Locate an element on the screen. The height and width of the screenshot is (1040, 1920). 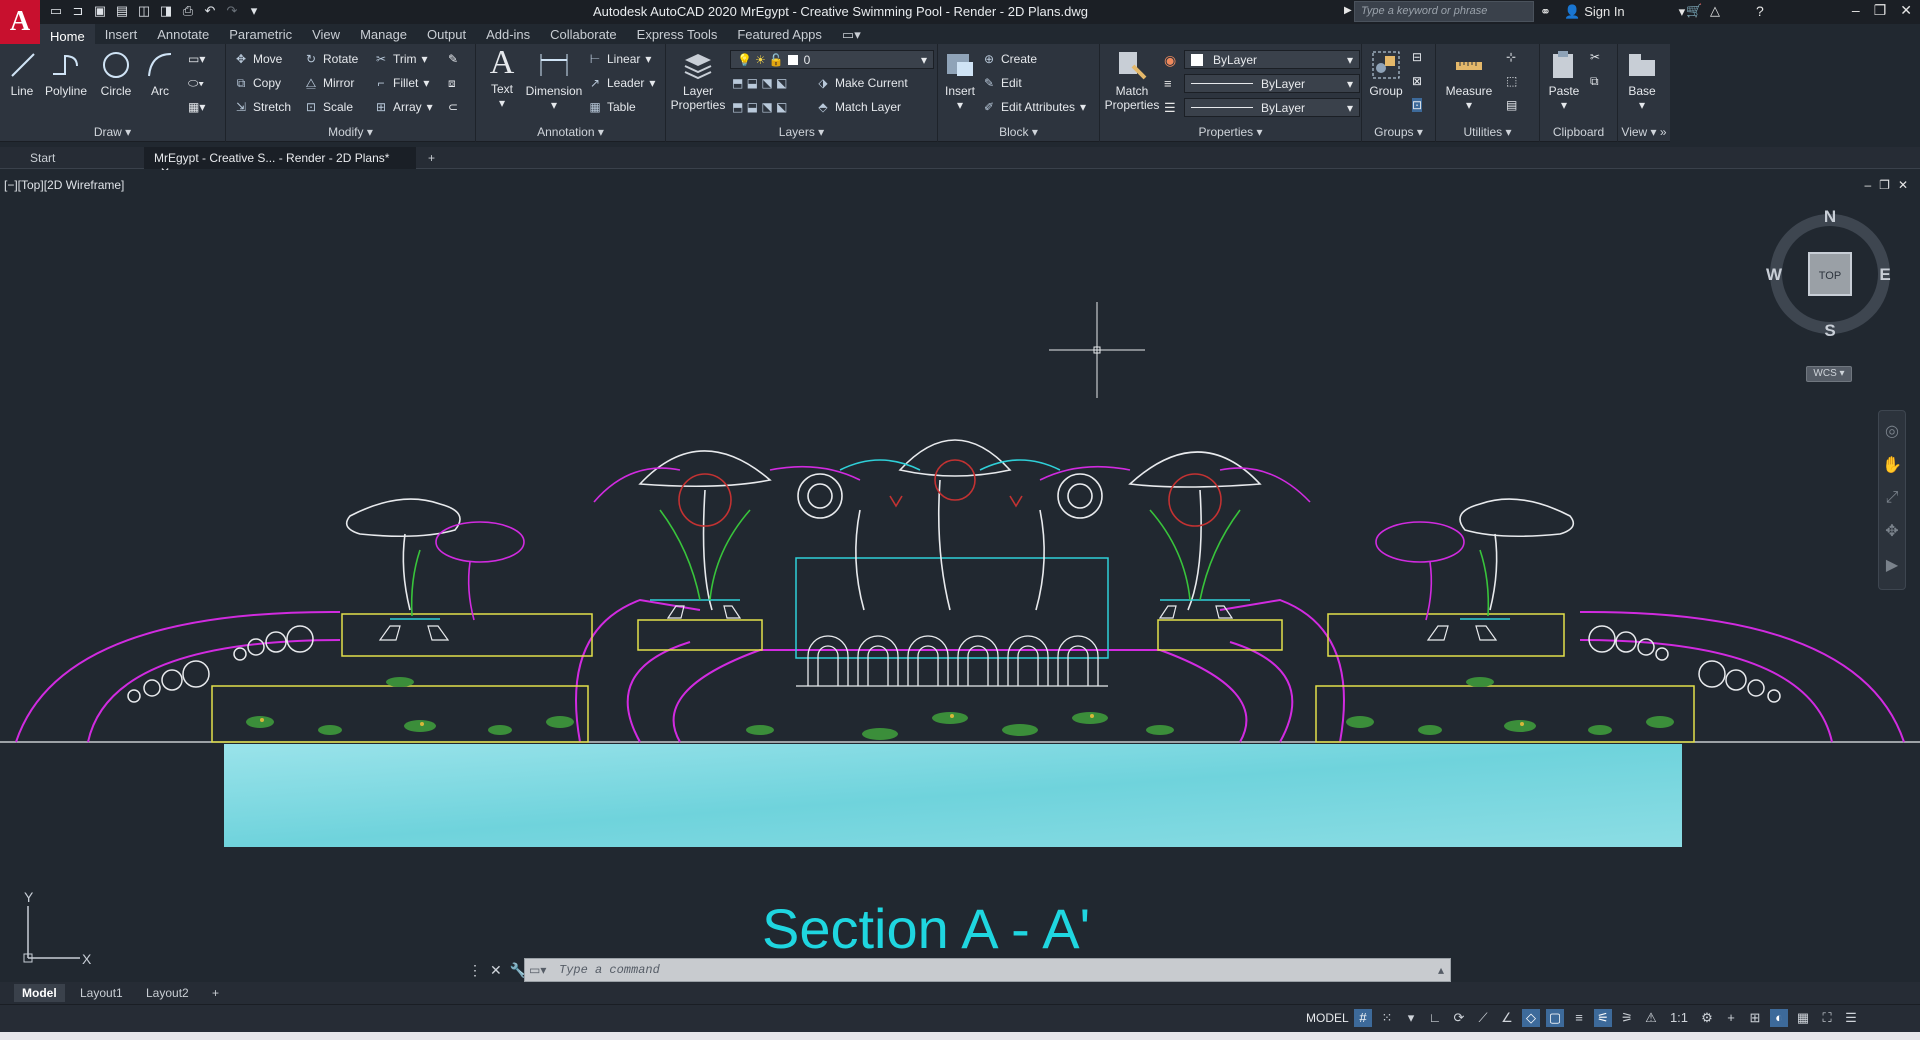
new-tab-button: + is located at coordinates (431, 158).